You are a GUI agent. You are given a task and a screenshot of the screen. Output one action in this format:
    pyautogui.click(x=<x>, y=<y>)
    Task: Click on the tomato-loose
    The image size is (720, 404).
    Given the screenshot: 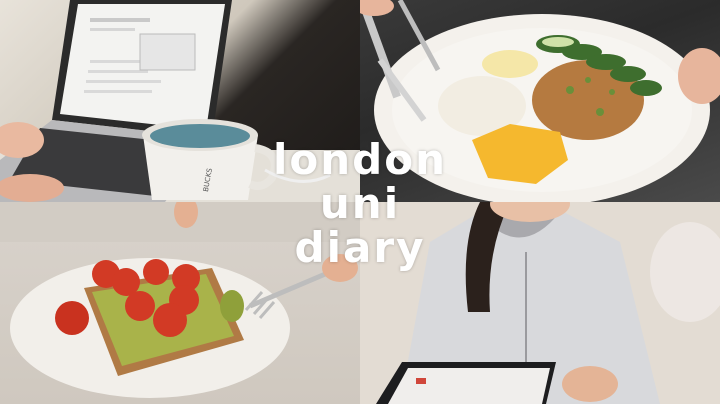 What is the action you would take?
    pyautogui.click(x=72, y=318)
    